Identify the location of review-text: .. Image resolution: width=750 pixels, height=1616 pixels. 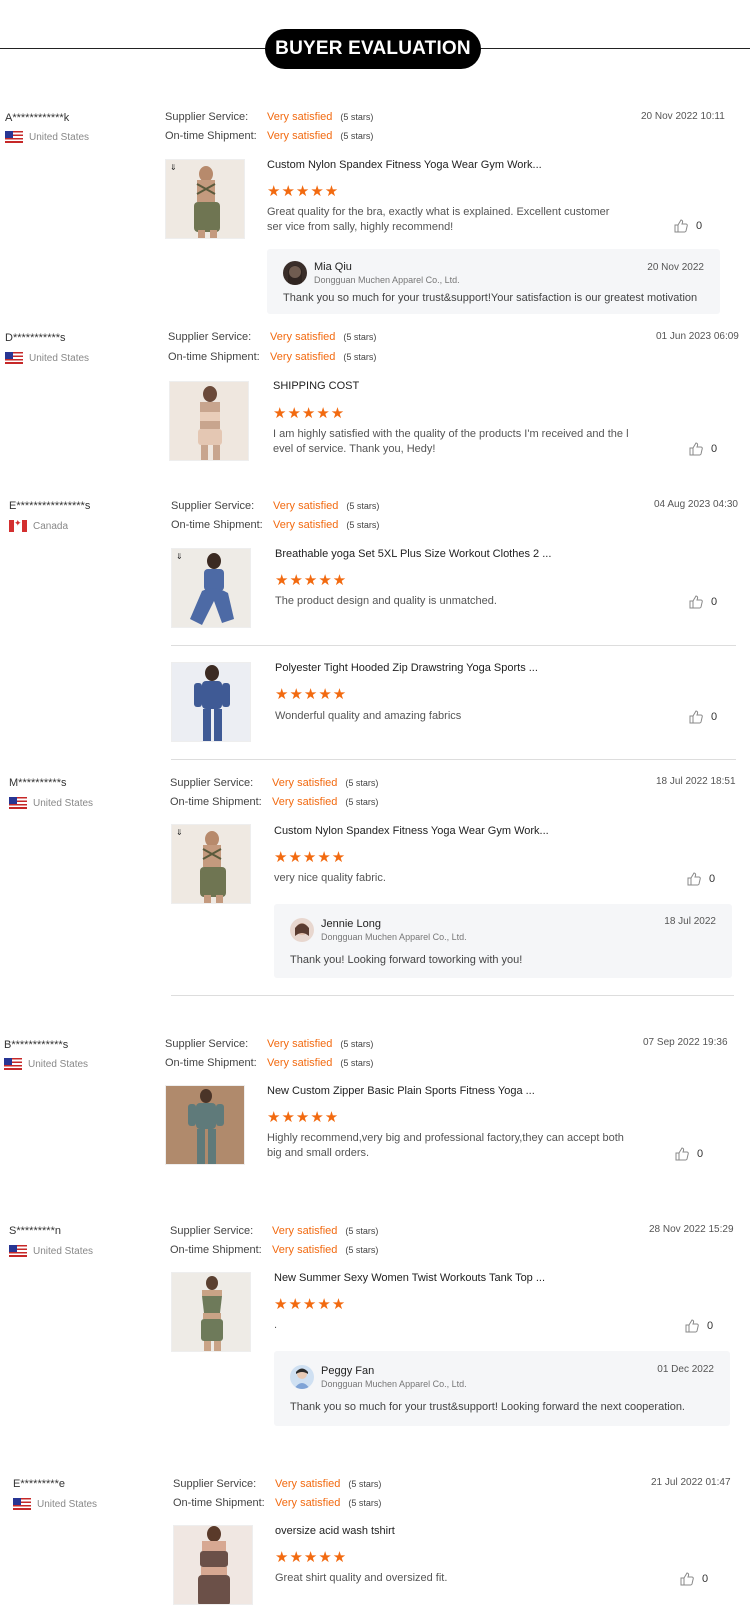
(276, 1325).